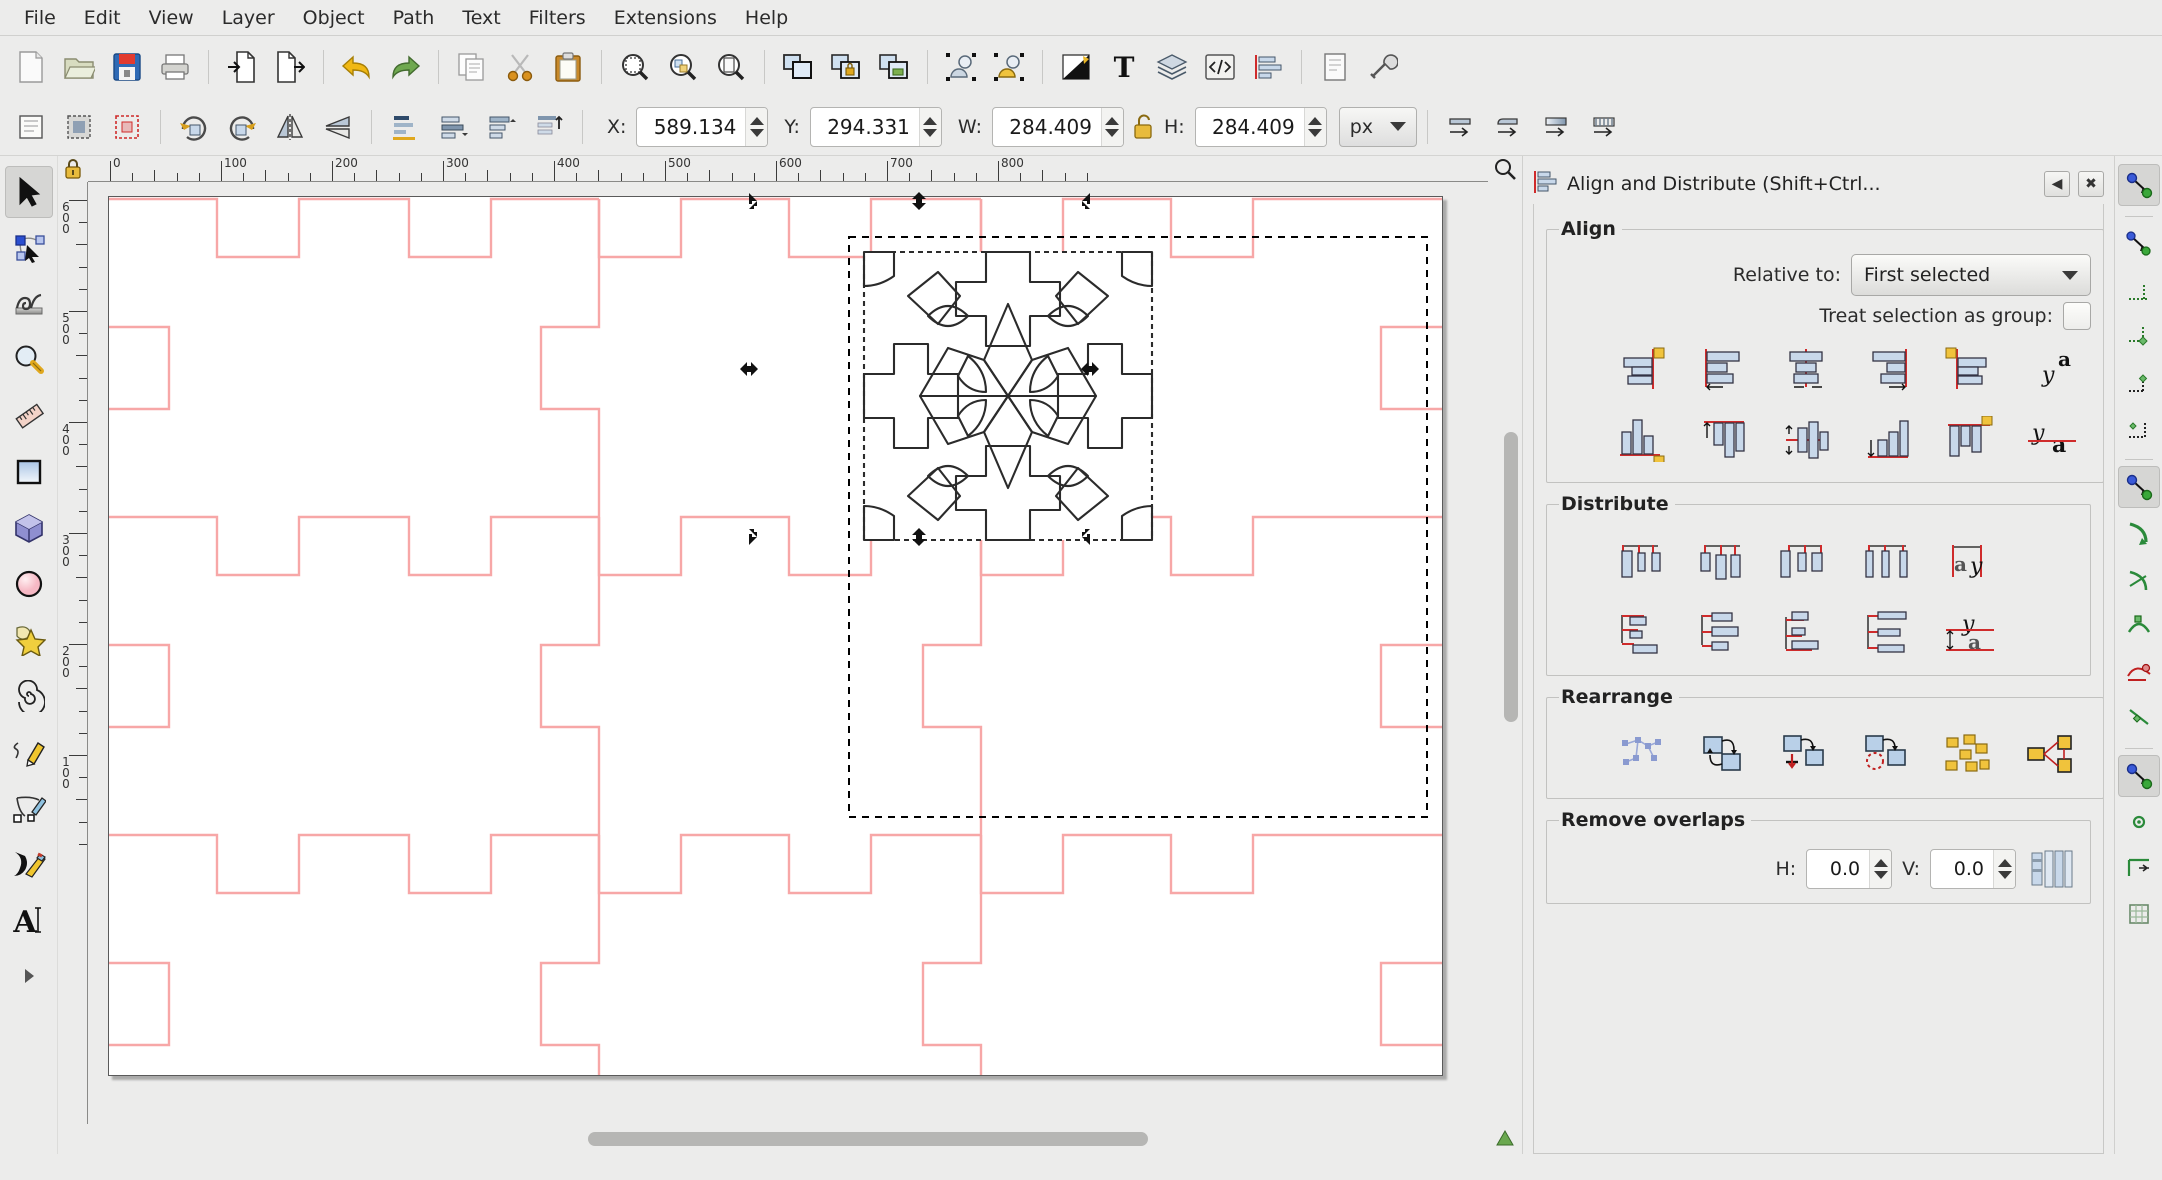  I want to click on snap-smooth-nodes-icon, so click(2139, 671).